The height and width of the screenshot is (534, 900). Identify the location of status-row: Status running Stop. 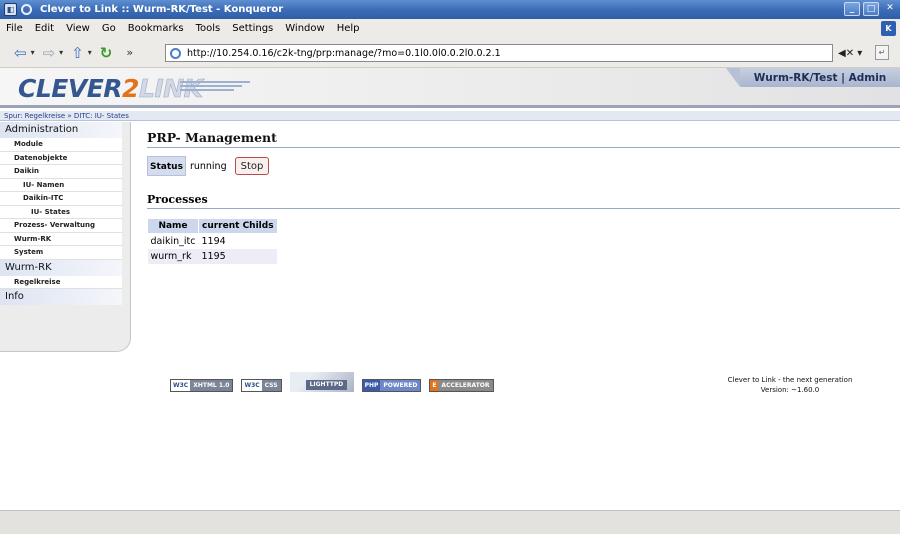
(208, 166).